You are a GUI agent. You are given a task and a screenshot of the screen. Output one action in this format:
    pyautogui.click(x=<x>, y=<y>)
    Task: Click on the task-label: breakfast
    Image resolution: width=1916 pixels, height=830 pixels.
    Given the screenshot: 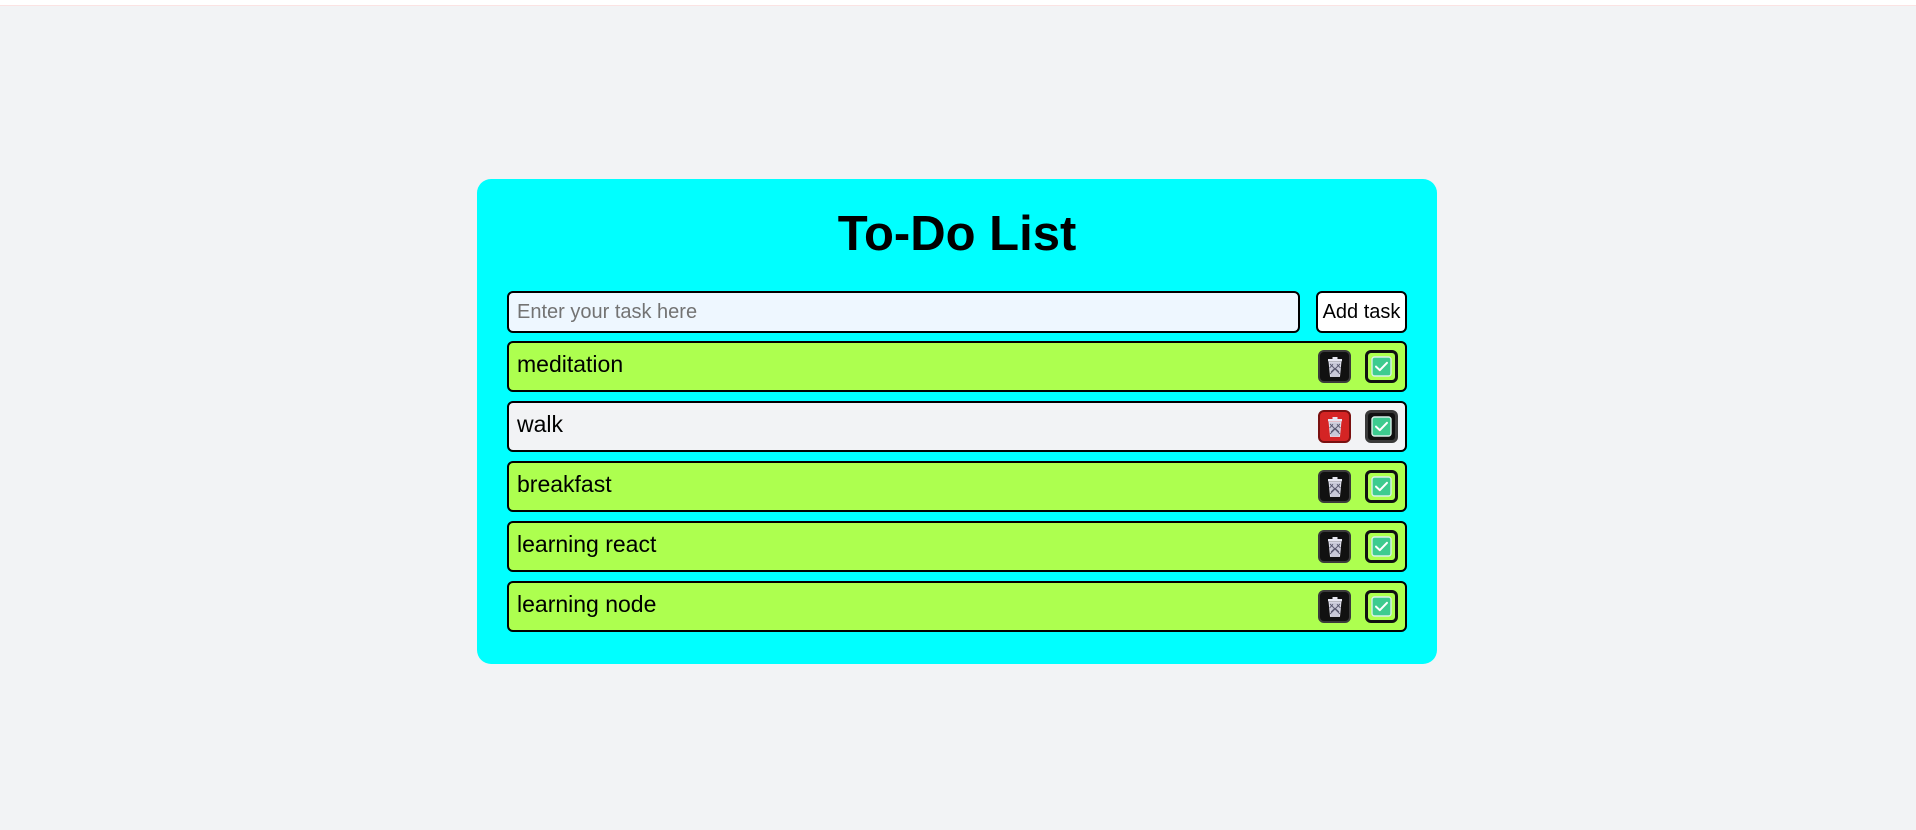 What is the action you would take?
    pyautogui.click(x=564, y=483)
    